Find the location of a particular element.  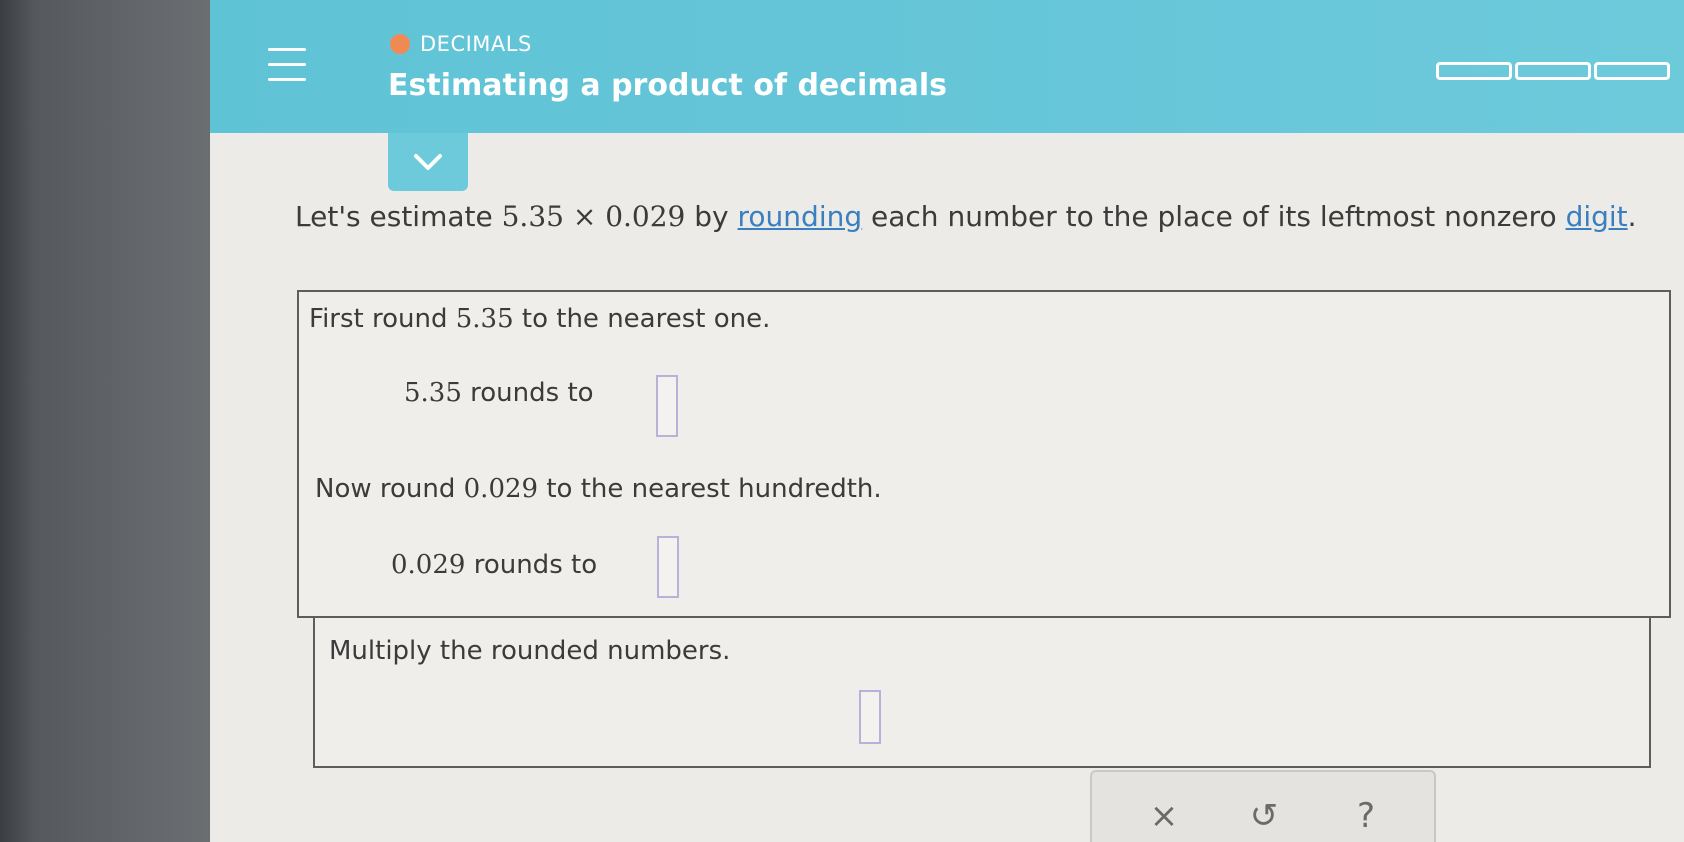

instruction-prefix: Let's estimate is located at coordinates (398, 216).